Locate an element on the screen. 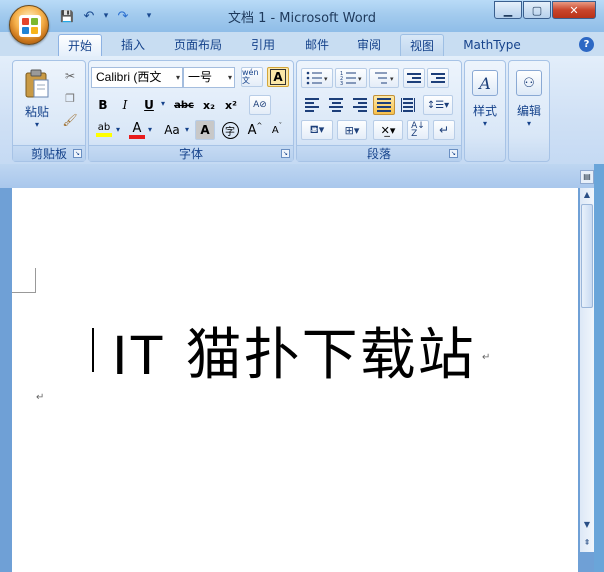 This screenshot has height=572, width=604. font-color-bar is located at coordinates (137, 136).